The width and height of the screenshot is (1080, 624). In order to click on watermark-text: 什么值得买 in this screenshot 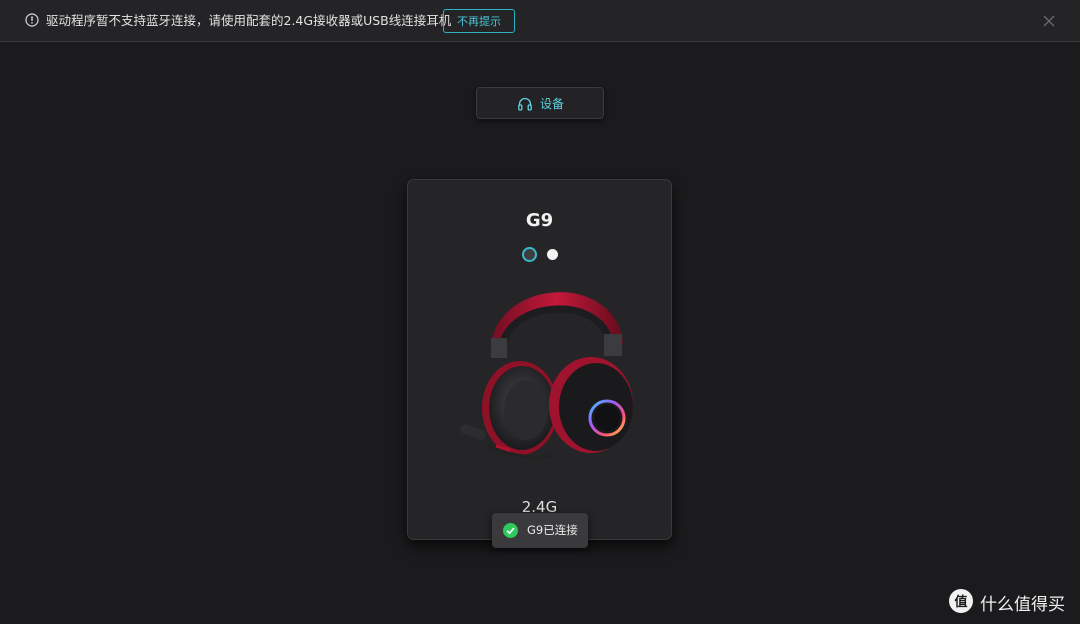, I will do `click(1022, 605)`.